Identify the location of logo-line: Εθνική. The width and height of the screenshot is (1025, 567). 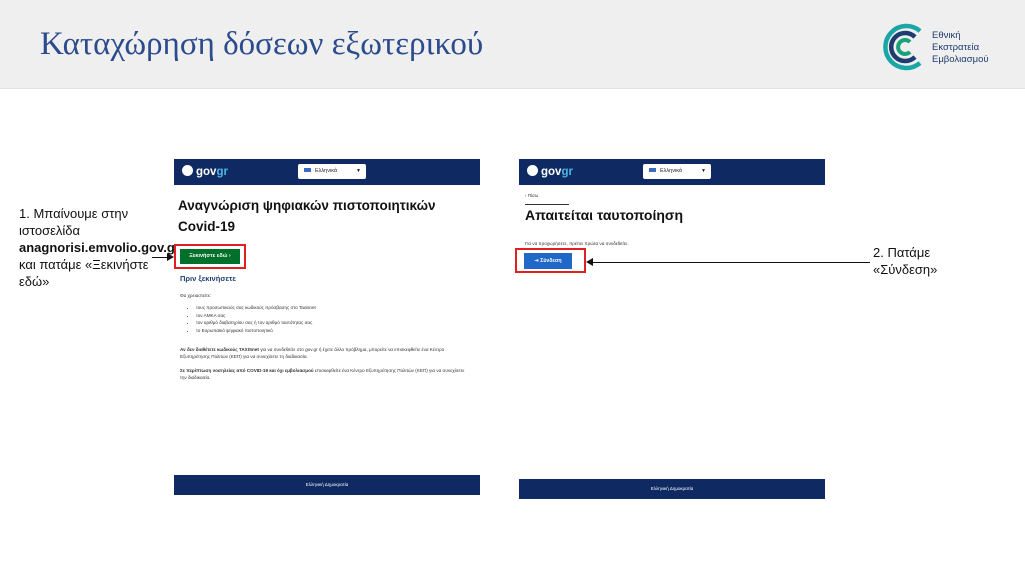
(946, 35).